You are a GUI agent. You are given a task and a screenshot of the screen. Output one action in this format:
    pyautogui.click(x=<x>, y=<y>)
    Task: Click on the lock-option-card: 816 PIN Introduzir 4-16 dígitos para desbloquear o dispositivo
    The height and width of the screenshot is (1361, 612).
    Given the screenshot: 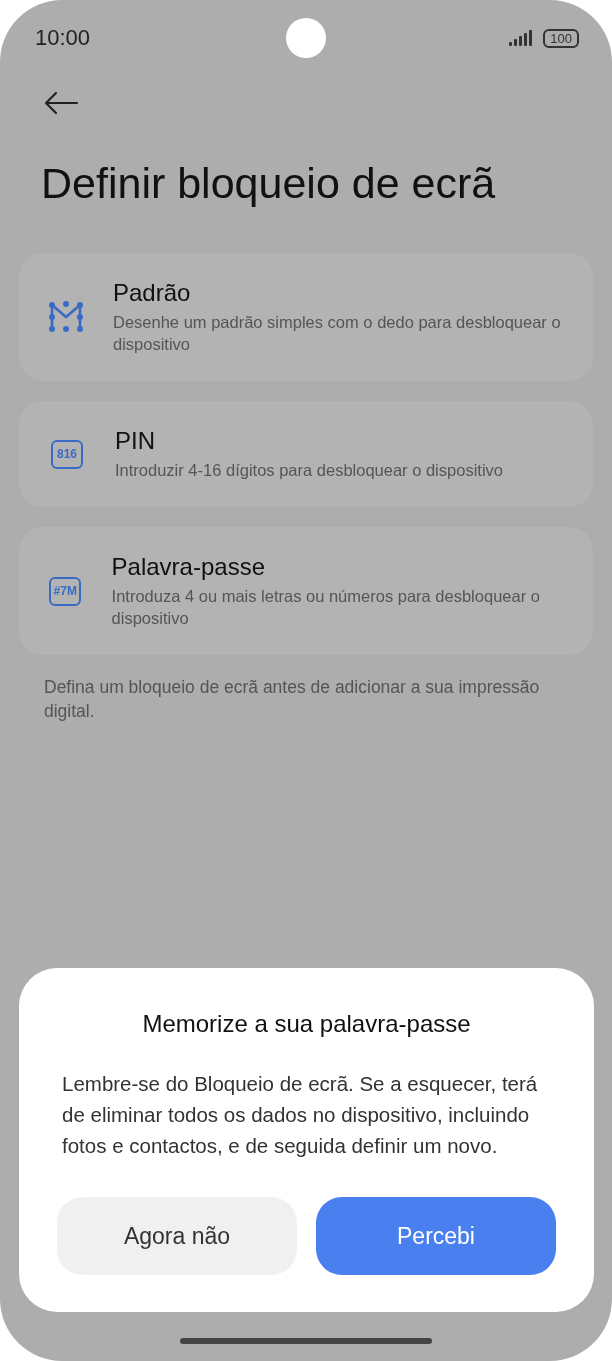 What is the action you would take?
    pyautogui.click(x=306, y=454)
    